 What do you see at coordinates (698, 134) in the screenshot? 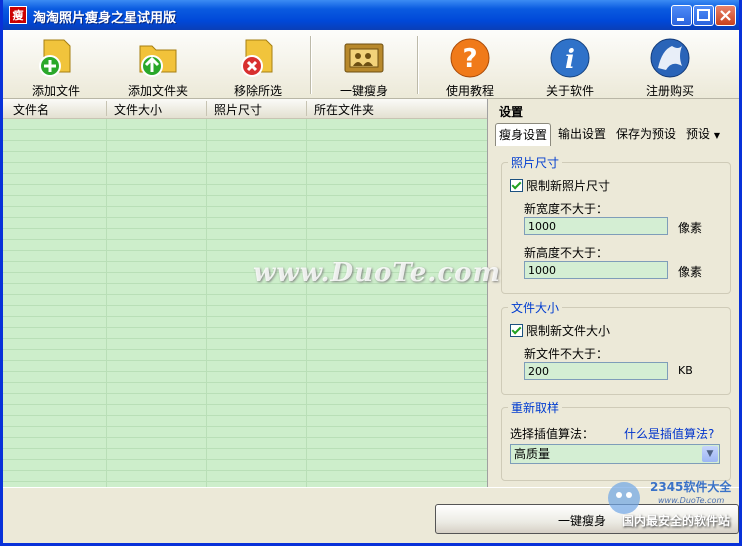
I see `tab-presets-label: 预设` at bounding box center [698, 134].